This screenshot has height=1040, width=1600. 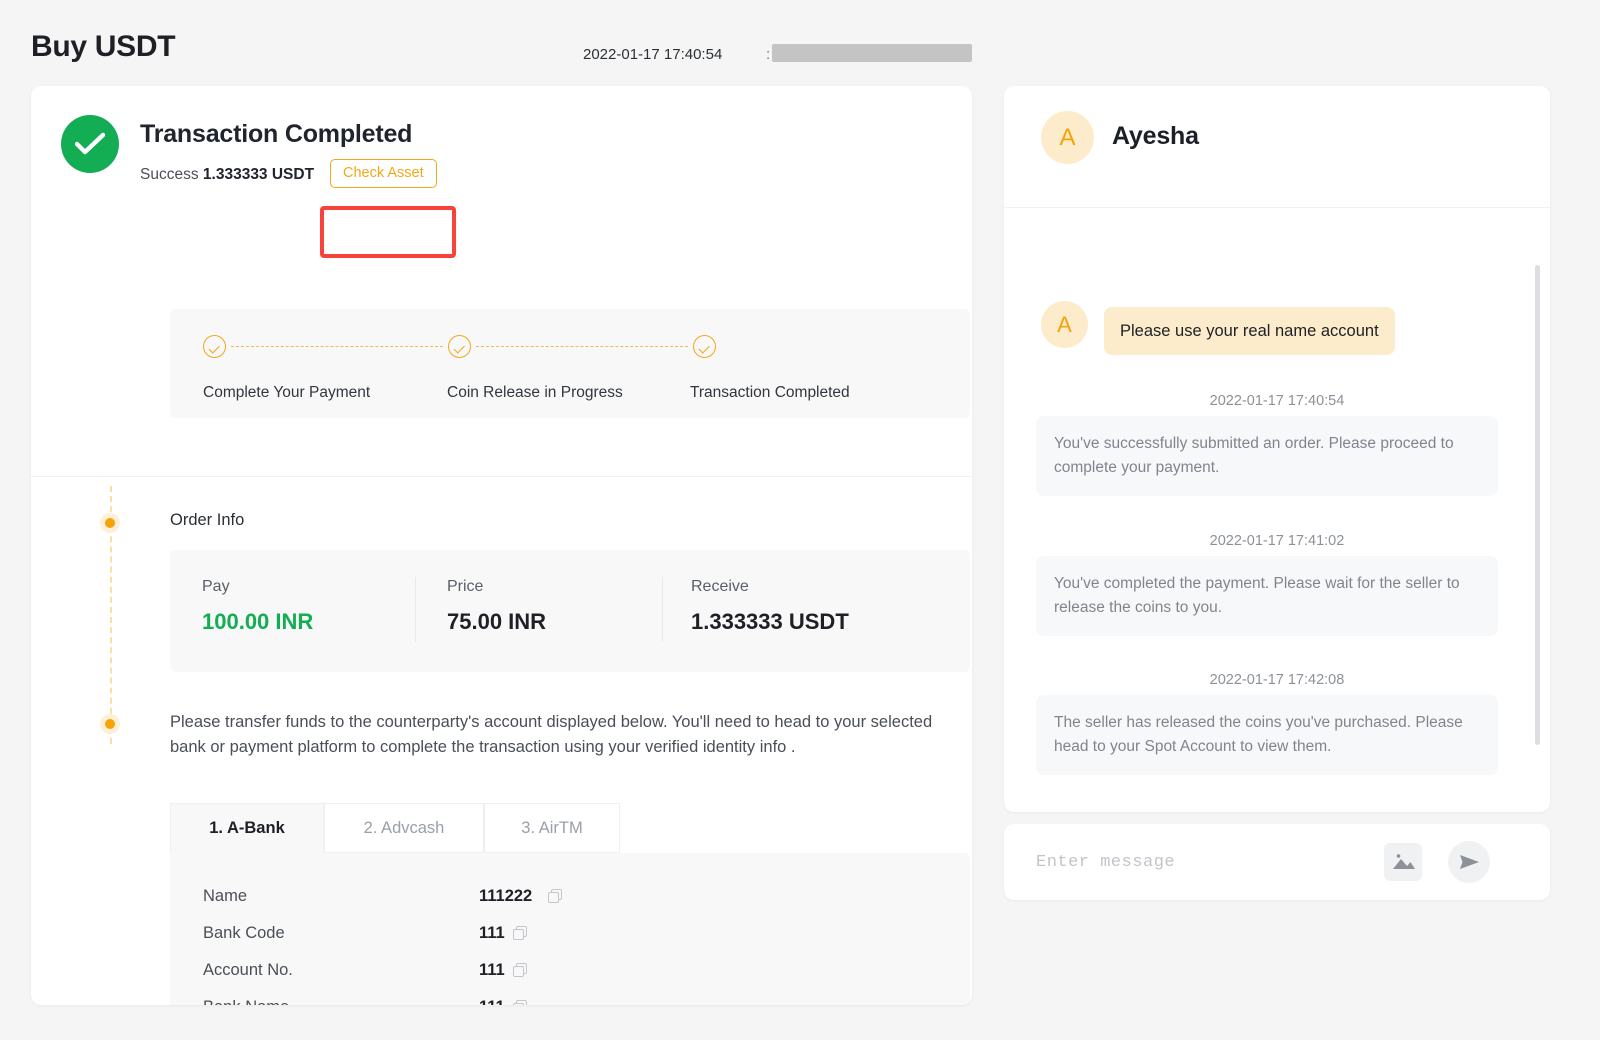 What do you see at coordinates (653, 54) in the screenshot?
I see `header-timestamp: 2022-01-17 17:40:54` at bounding box center [653, 54].